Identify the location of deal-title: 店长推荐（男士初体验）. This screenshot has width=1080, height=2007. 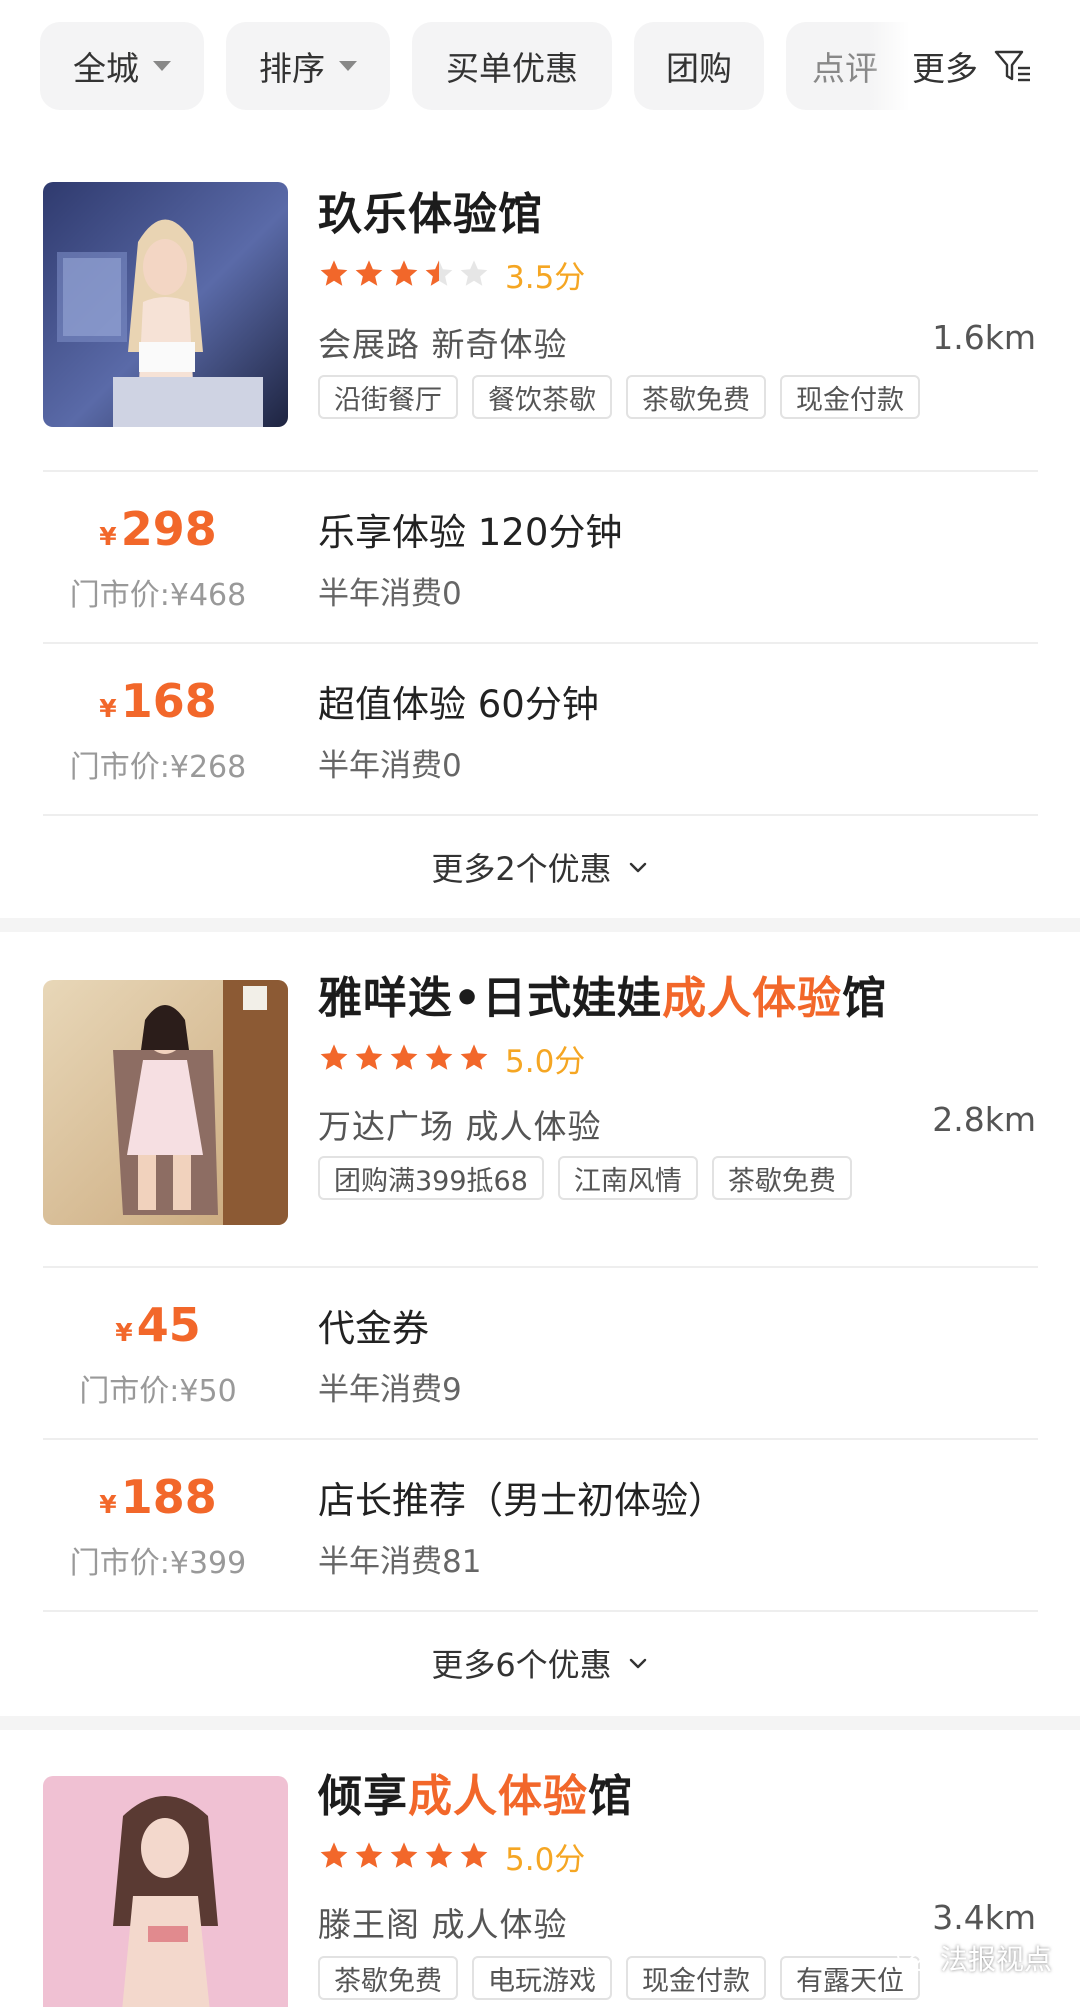
(521, 1500).